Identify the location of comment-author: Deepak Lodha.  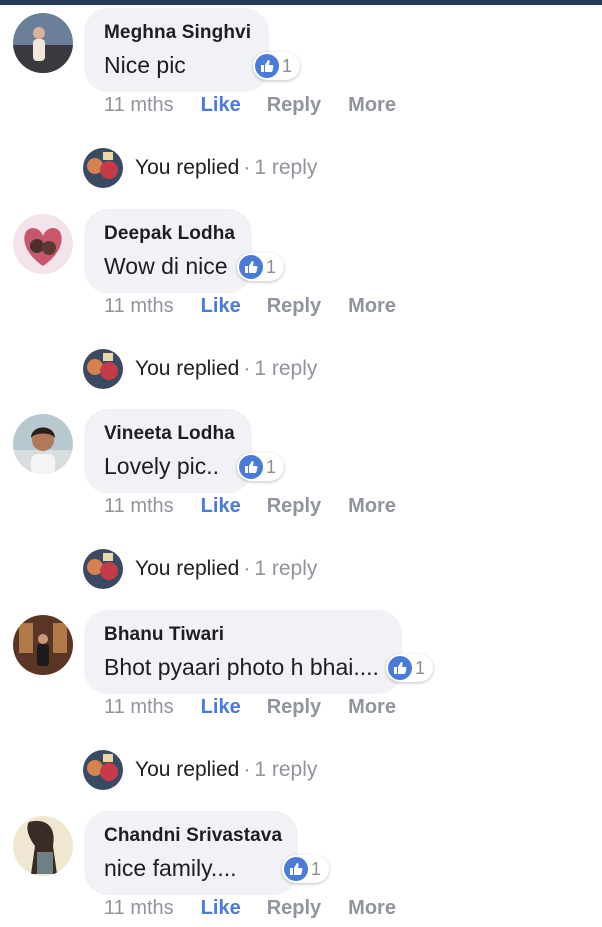
(169, 234).